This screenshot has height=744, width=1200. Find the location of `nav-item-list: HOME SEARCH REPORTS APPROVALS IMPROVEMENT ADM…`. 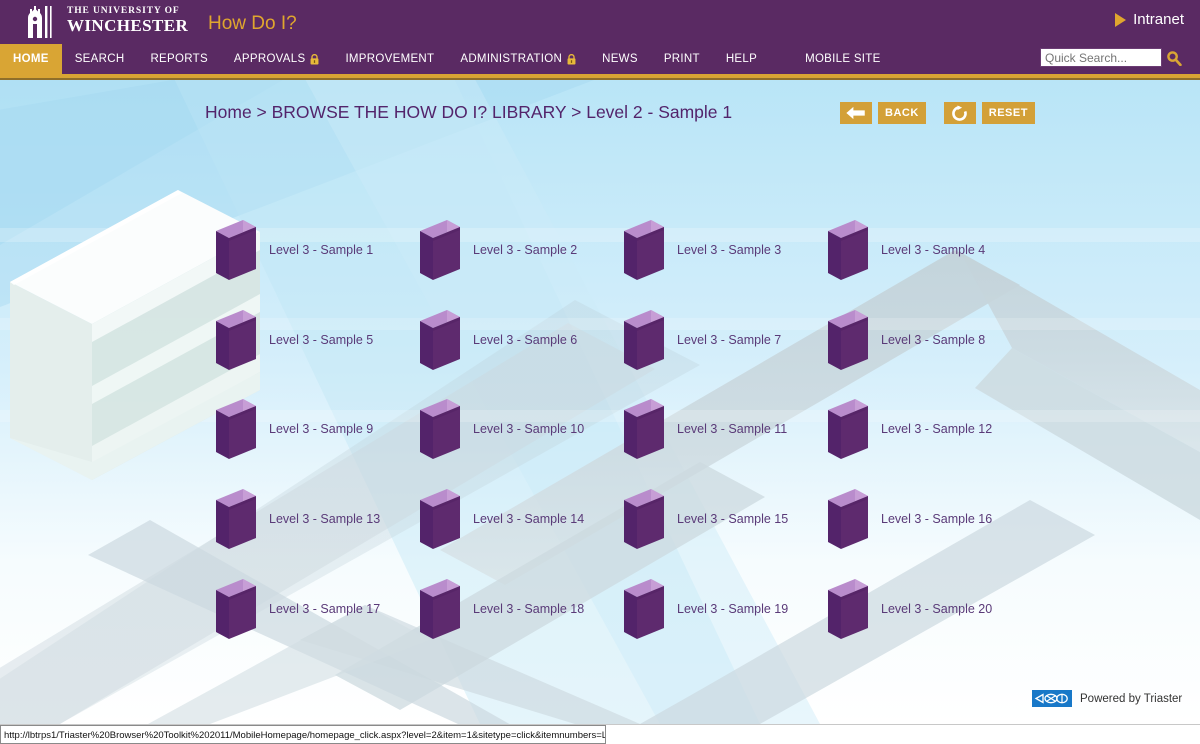

nav-item-list: HOME SEARCH REPORTS APPROVALS IMPROVEMENT ADM… is located at coordinates (447, 59).